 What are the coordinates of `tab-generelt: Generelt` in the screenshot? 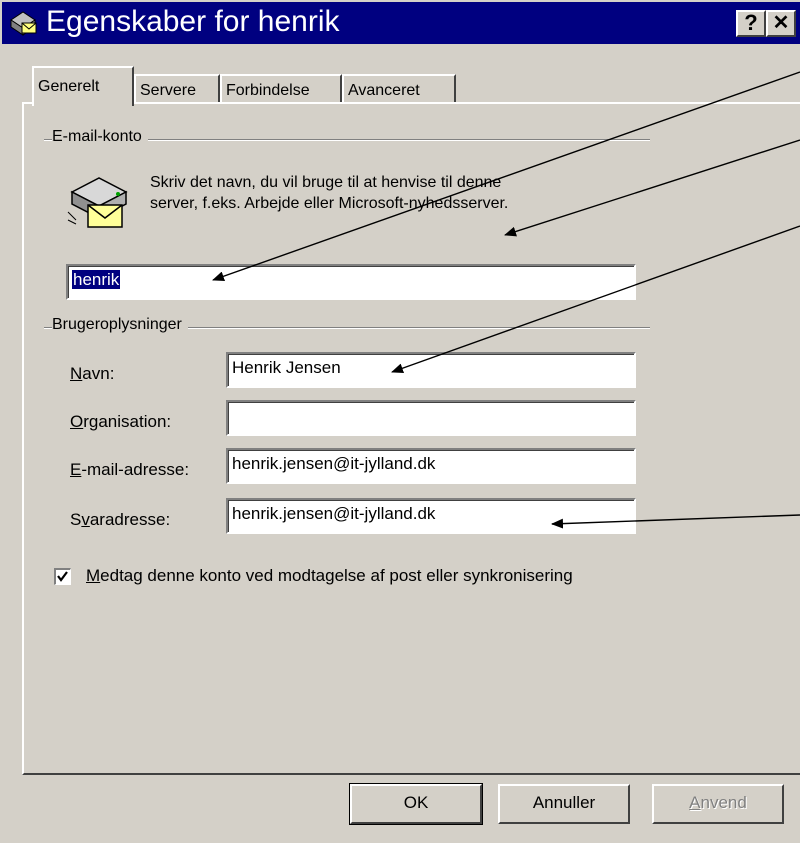 It's located at (83, 86).